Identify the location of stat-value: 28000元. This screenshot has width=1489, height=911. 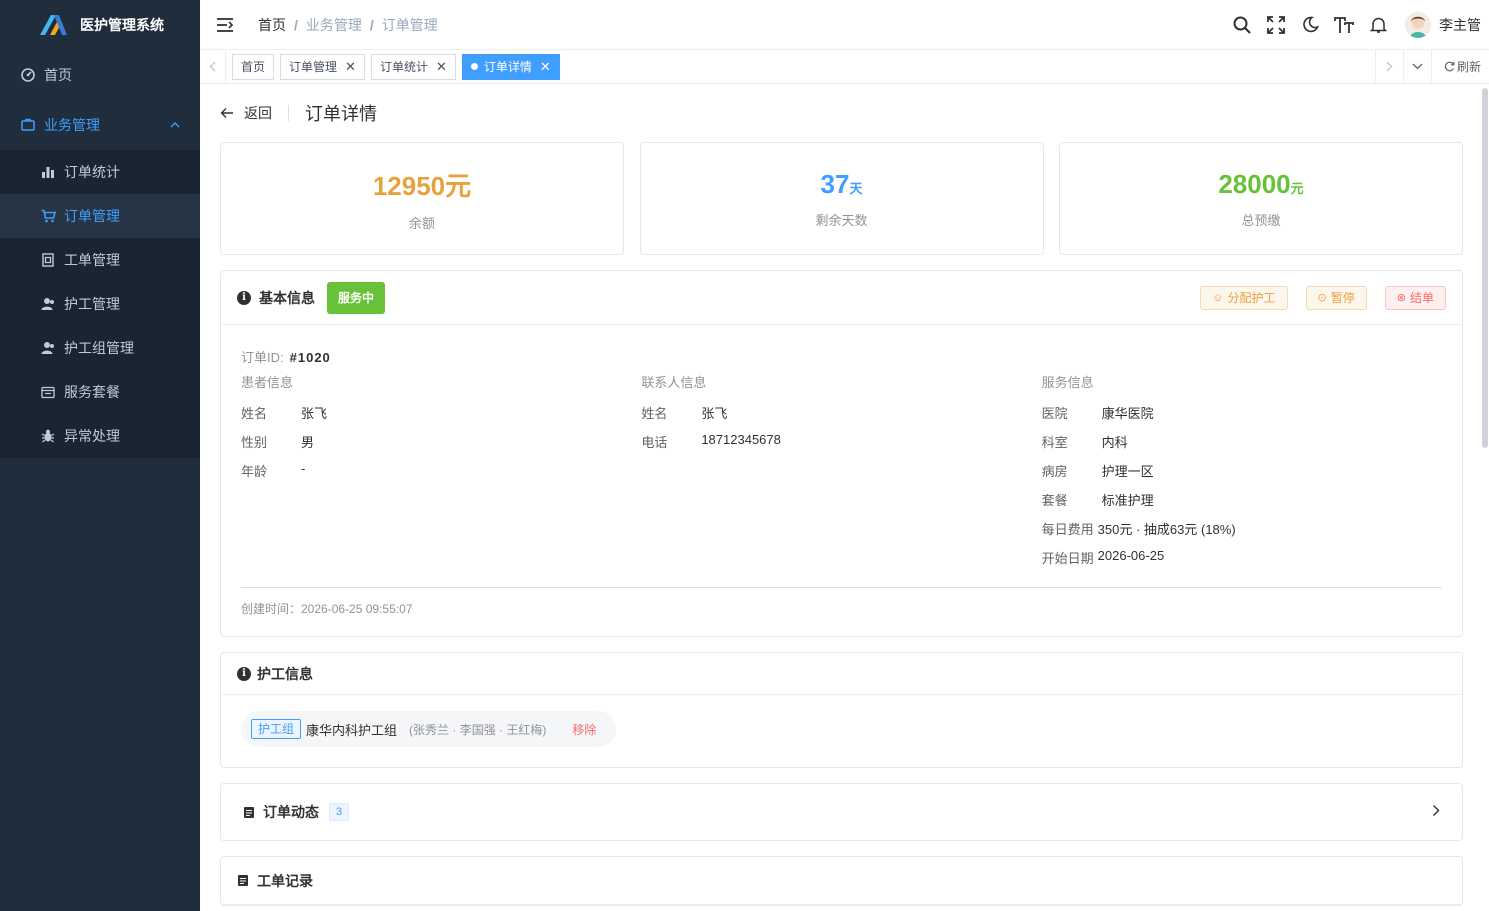
(1260, 184).